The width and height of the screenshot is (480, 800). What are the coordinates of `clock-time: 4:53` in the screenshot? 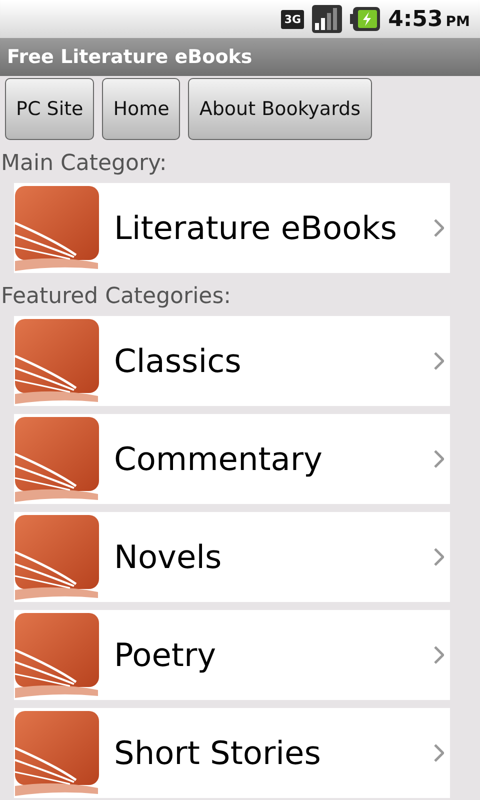 It's located at (415, 20).